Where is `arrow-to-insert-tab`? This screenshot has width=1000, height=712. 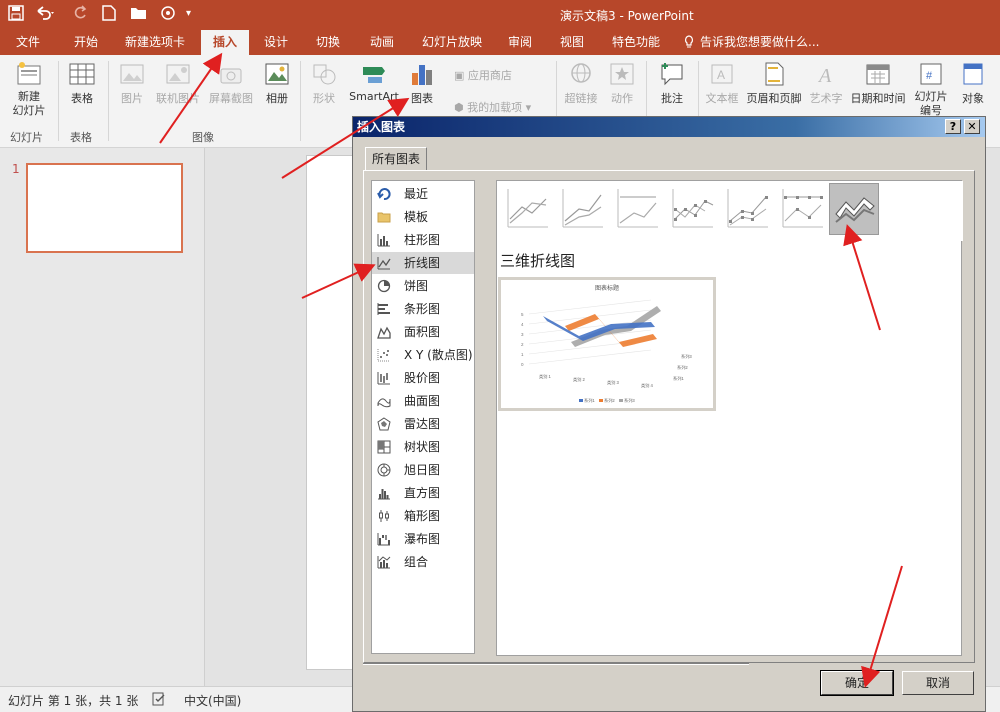 arrow-to-insert-tab is located at coordinates (191, 98).